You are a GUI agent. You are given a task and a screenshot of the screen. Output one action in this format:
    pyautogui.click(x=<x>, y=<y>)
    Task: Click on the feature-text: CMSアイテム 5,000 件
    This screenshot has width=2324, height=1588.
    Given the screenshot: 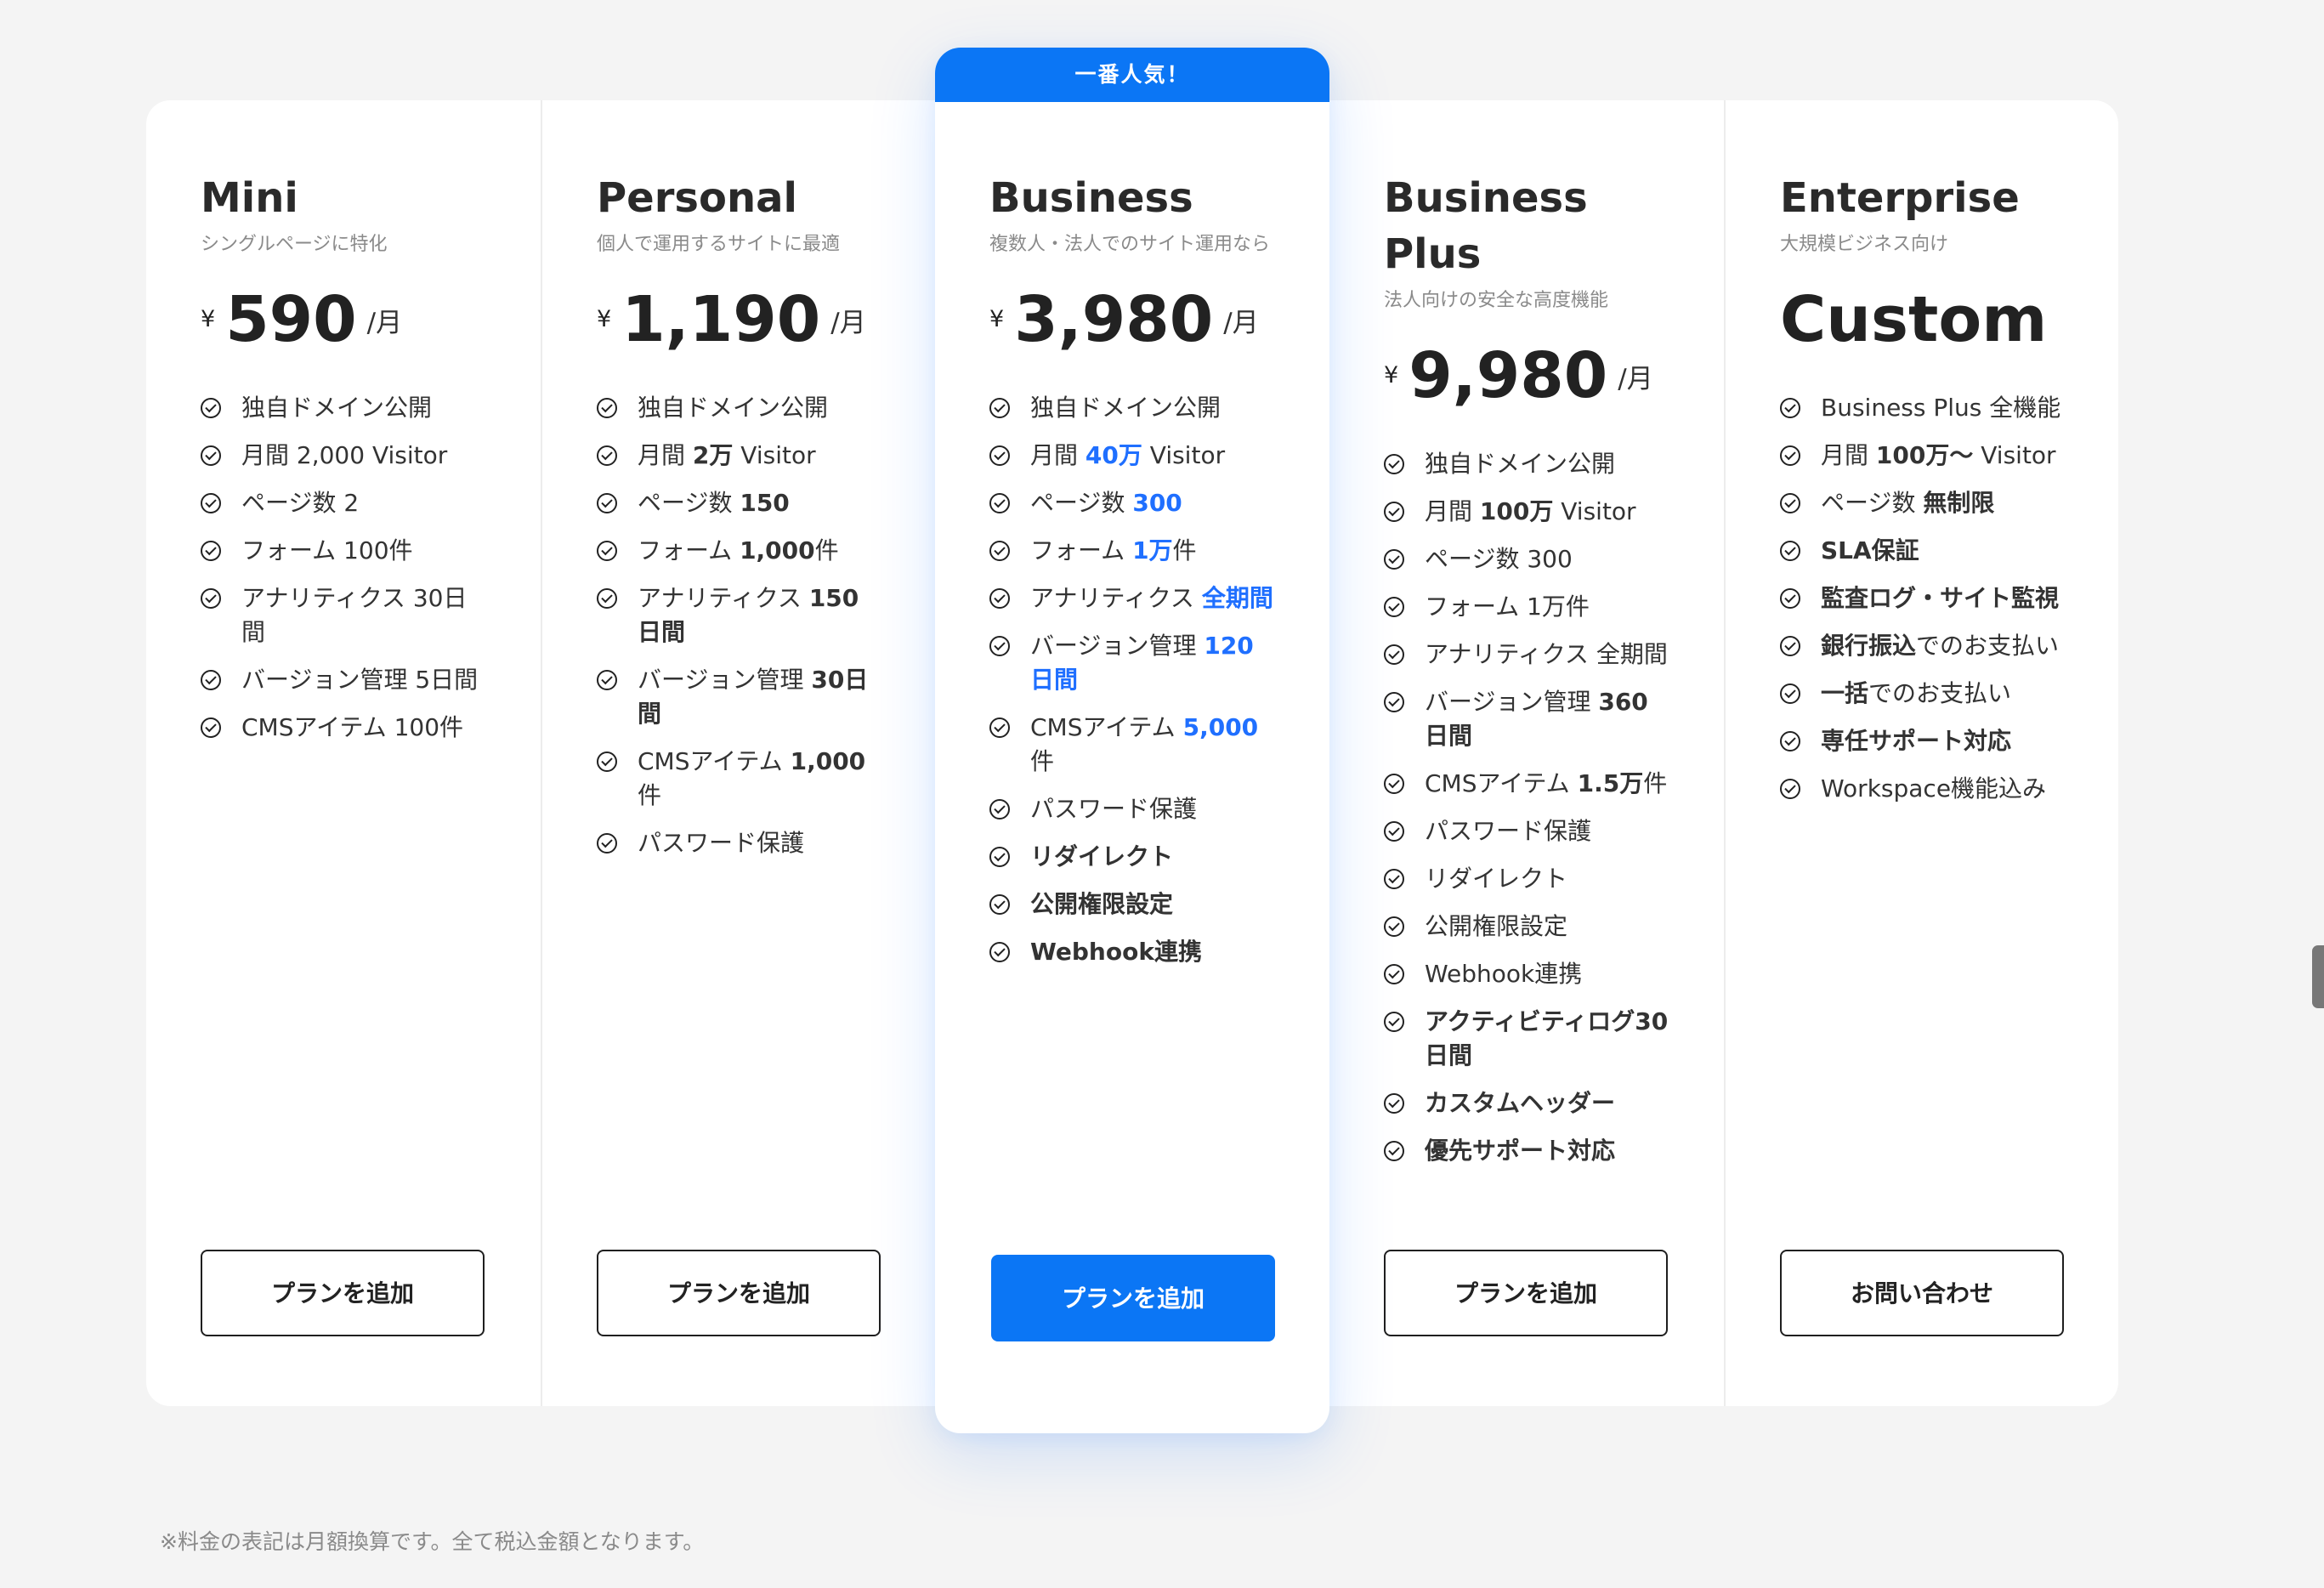 What is the action you would take?
    pyautogui.click(x=1153, y=745)
    